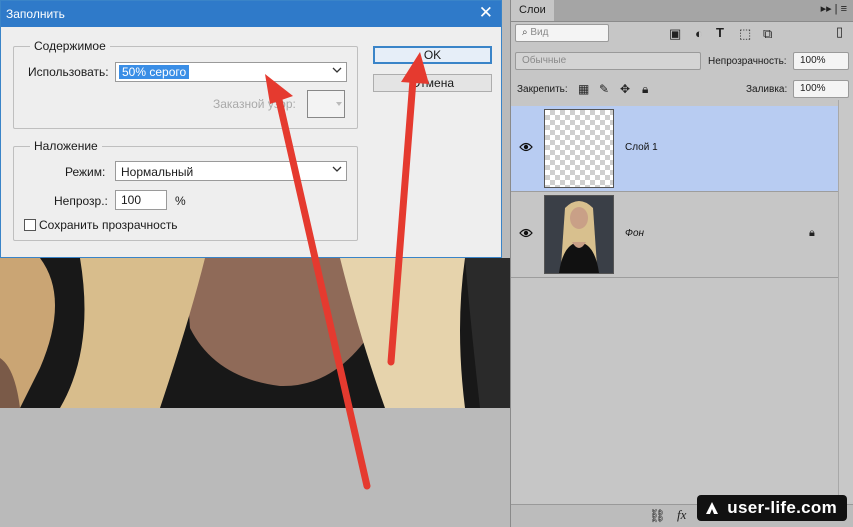 The width and height of the screenshot is (853, 527). What do you see at coordinates (745, 34) in the screenshot?
I see `shape-filter-icon: ⬚` at bounding box center [745, 34].